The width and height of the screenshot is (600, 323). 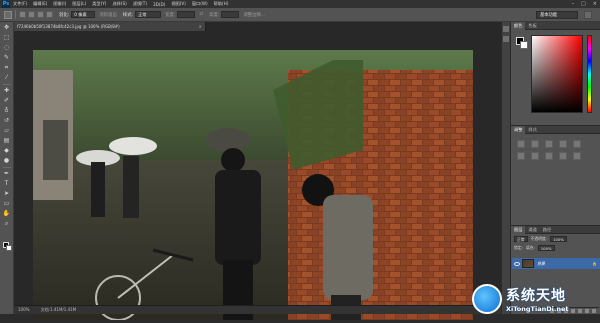 What do you see at coordinates (7, 68) in the screenshot?
I see `crop-tool-icon: ⌗` at bounding box center [7, 68].